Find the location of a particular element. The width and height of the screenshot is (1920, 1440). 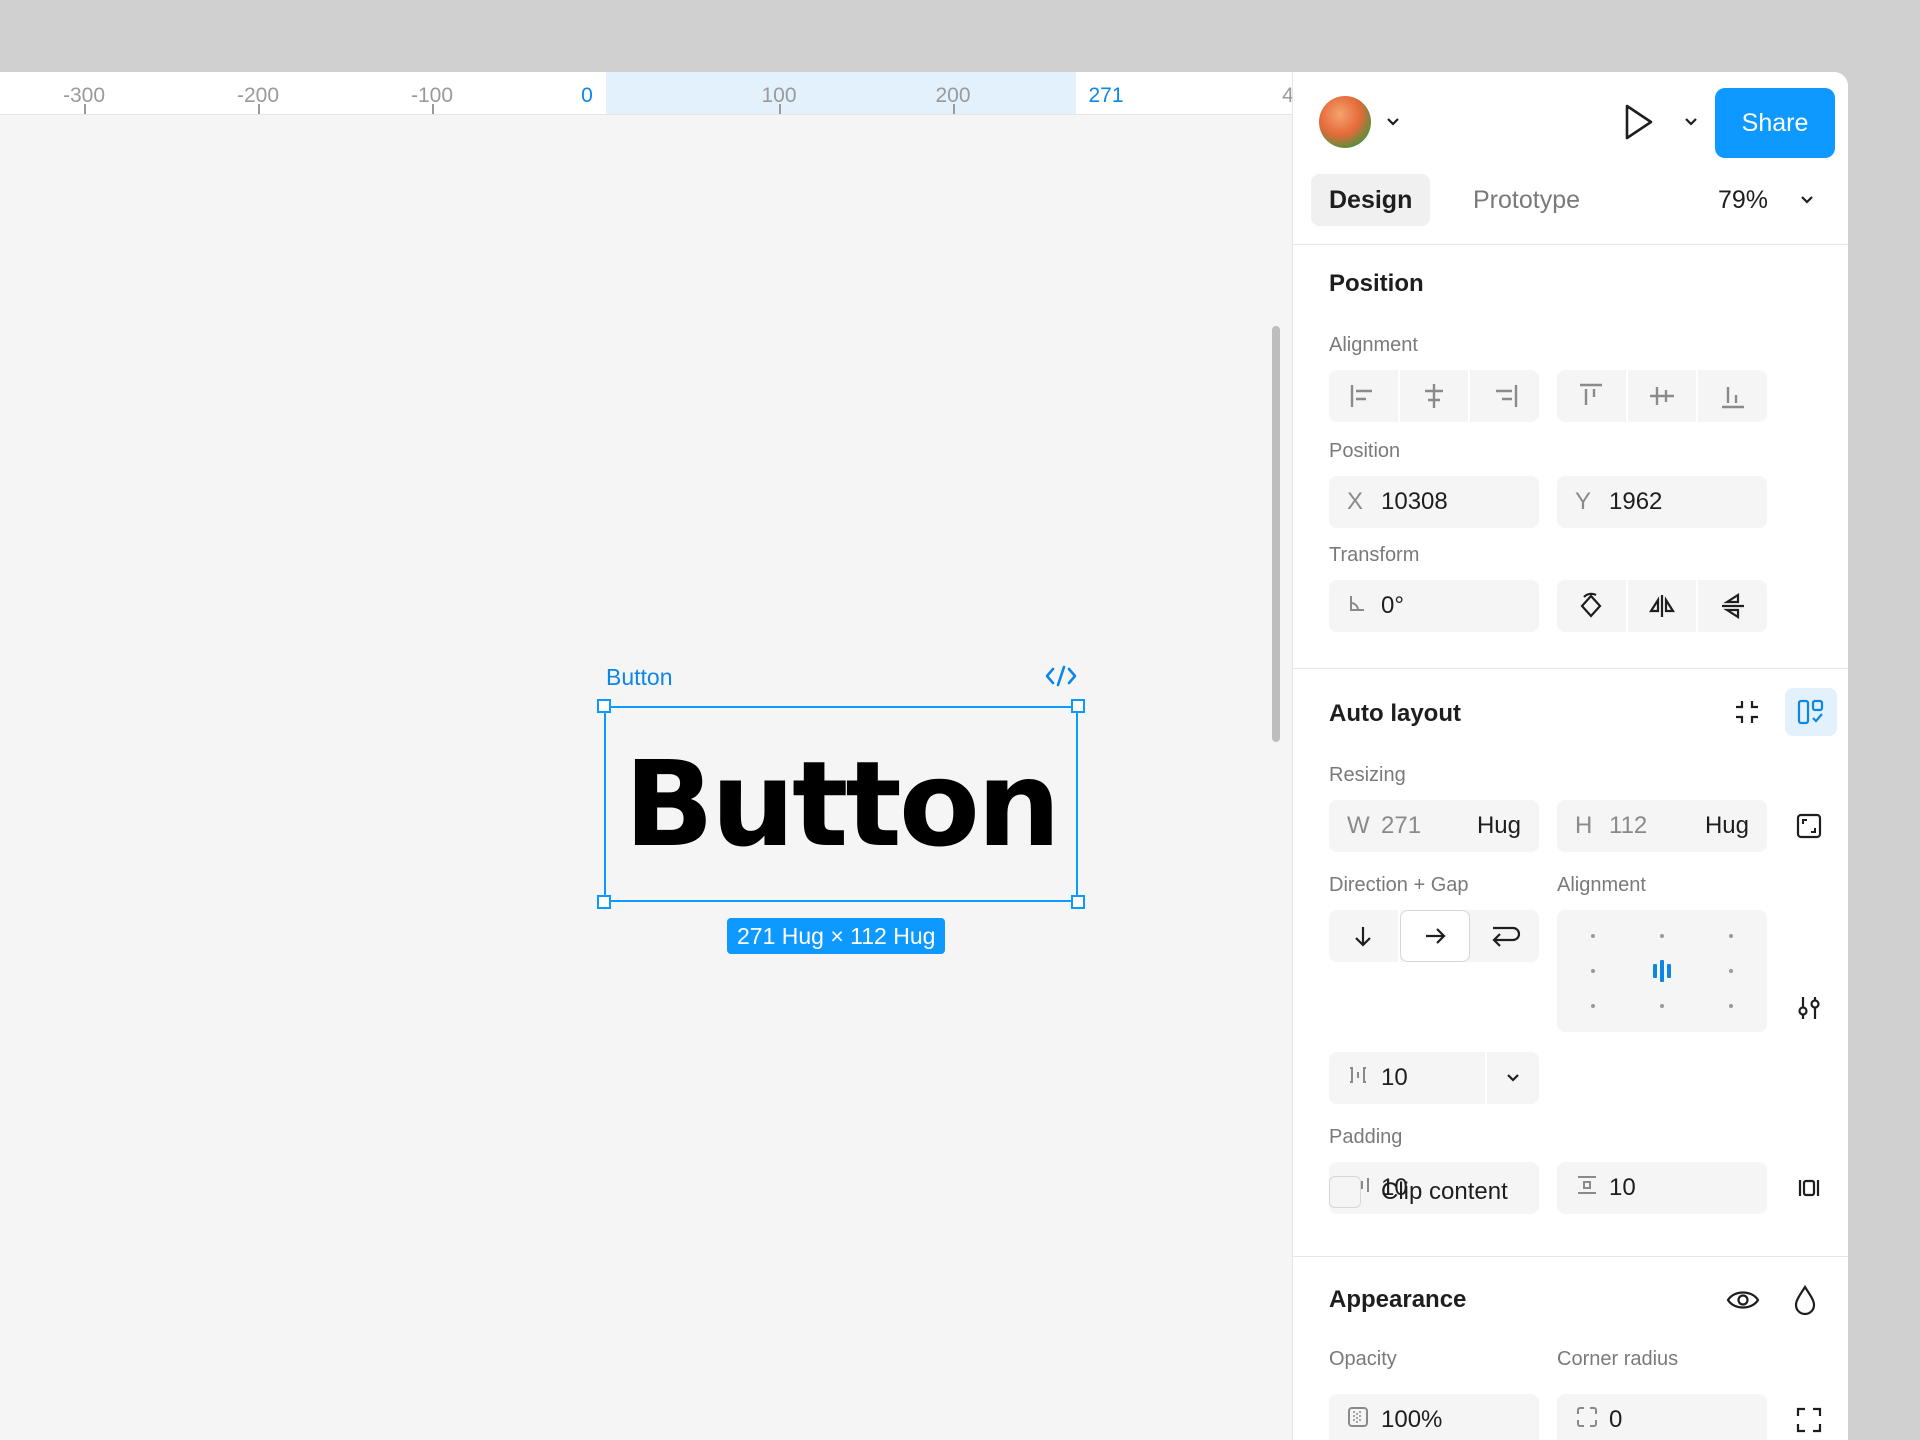

align-top-button is located at coordinates (1592, 396).